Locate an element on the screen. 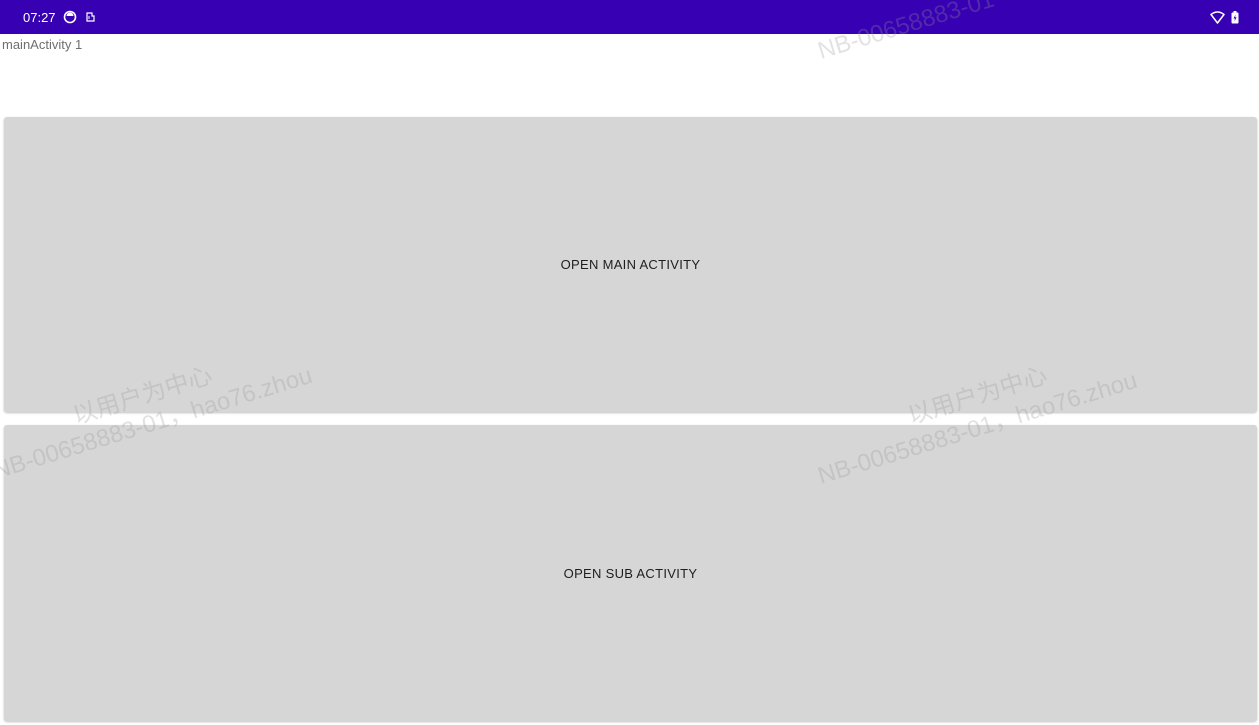 Image resolution: width=1259 pixels, height=725 pixels. status-time: 07:27 is located at coordinates (39, 17).